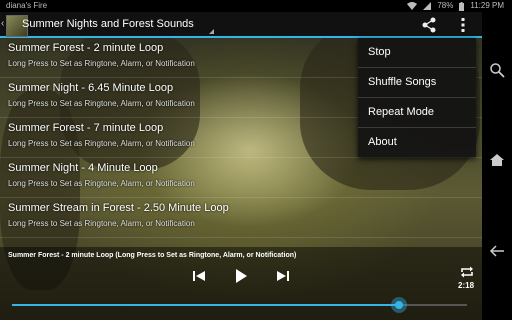  I want to click on track-title: Summer Forest - 7 minute Loop, so click(86, 128).